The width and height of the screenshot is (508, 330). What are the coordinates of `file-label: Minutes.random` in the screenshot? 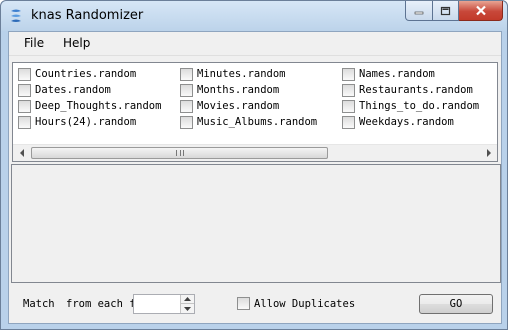 It's located at (241, 74).